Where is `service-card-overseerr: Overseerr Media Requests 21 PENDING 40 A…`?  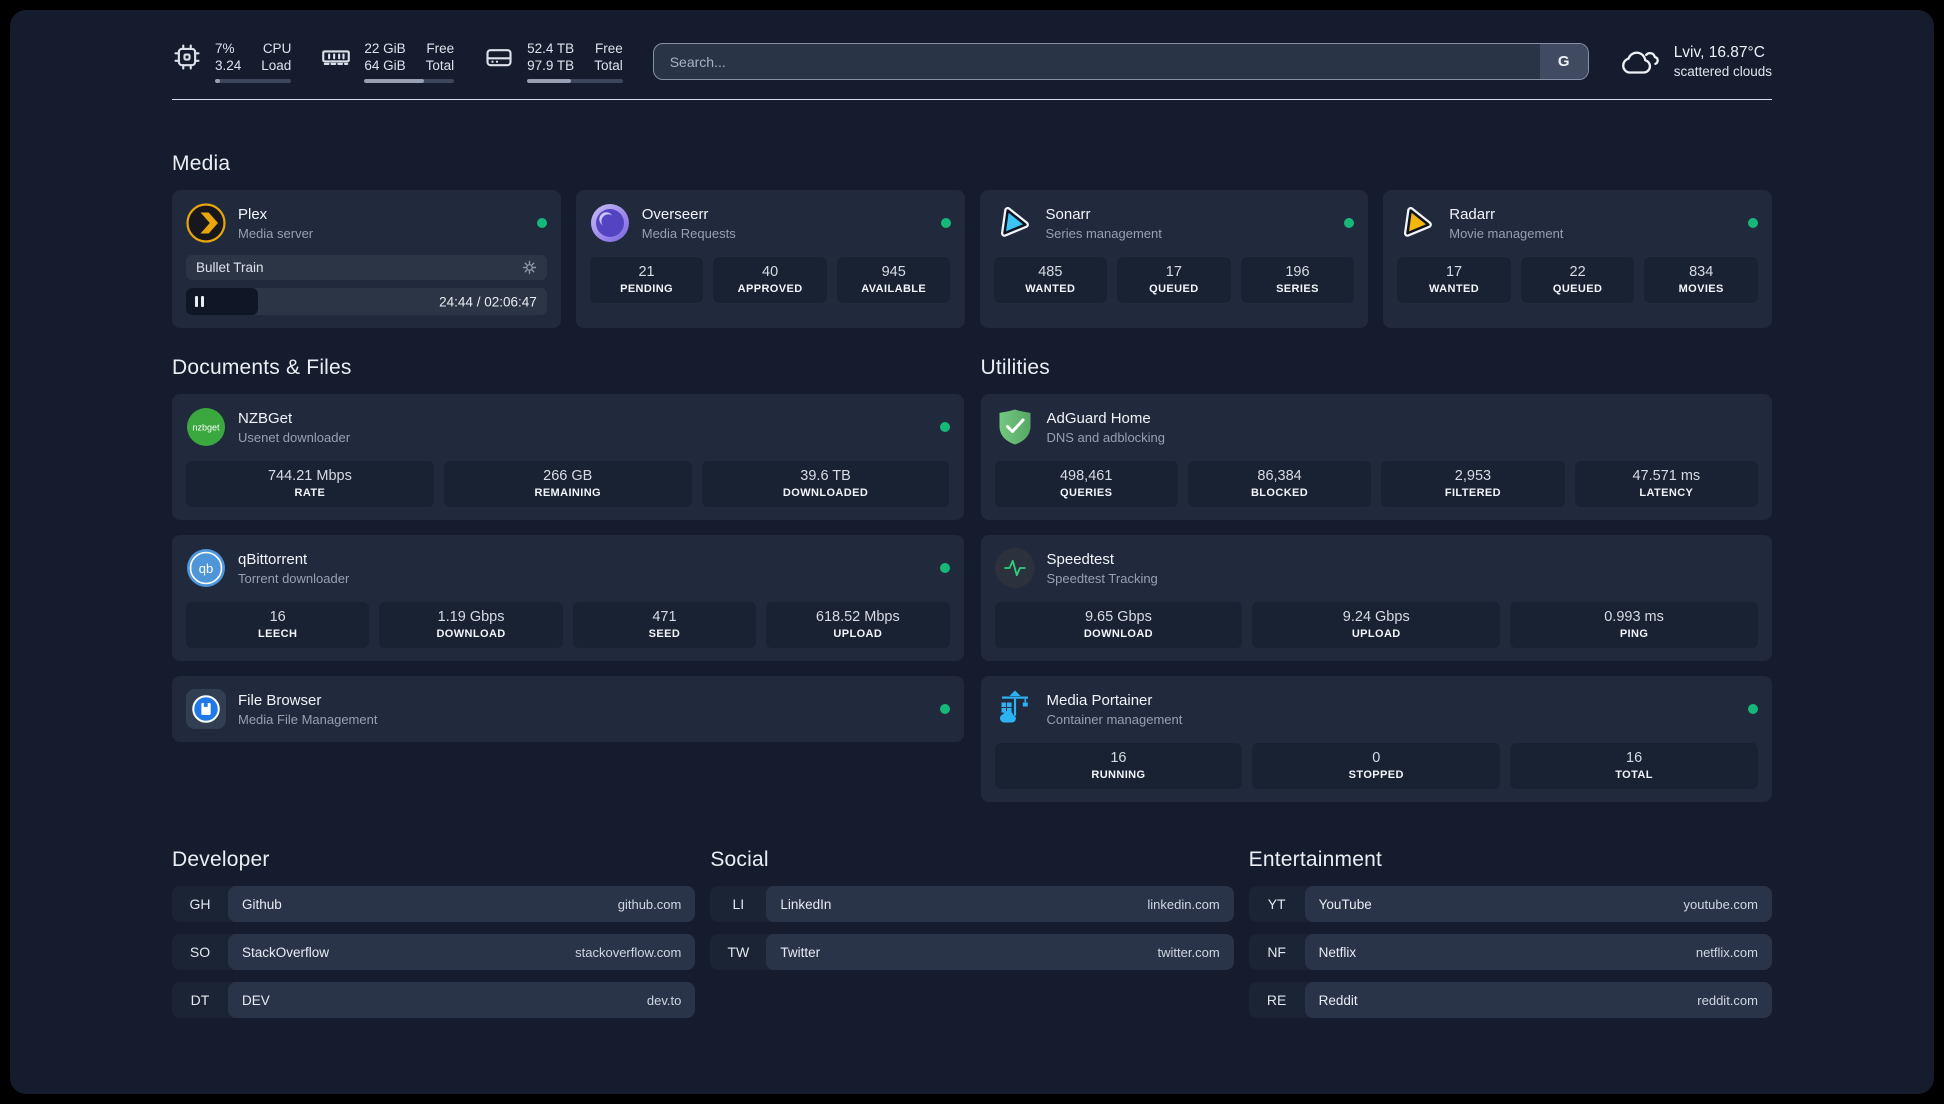 service-card-overseerr: Overseerr Media Requests 21 PENDING 40 A… is located at coordinates (770, 259).